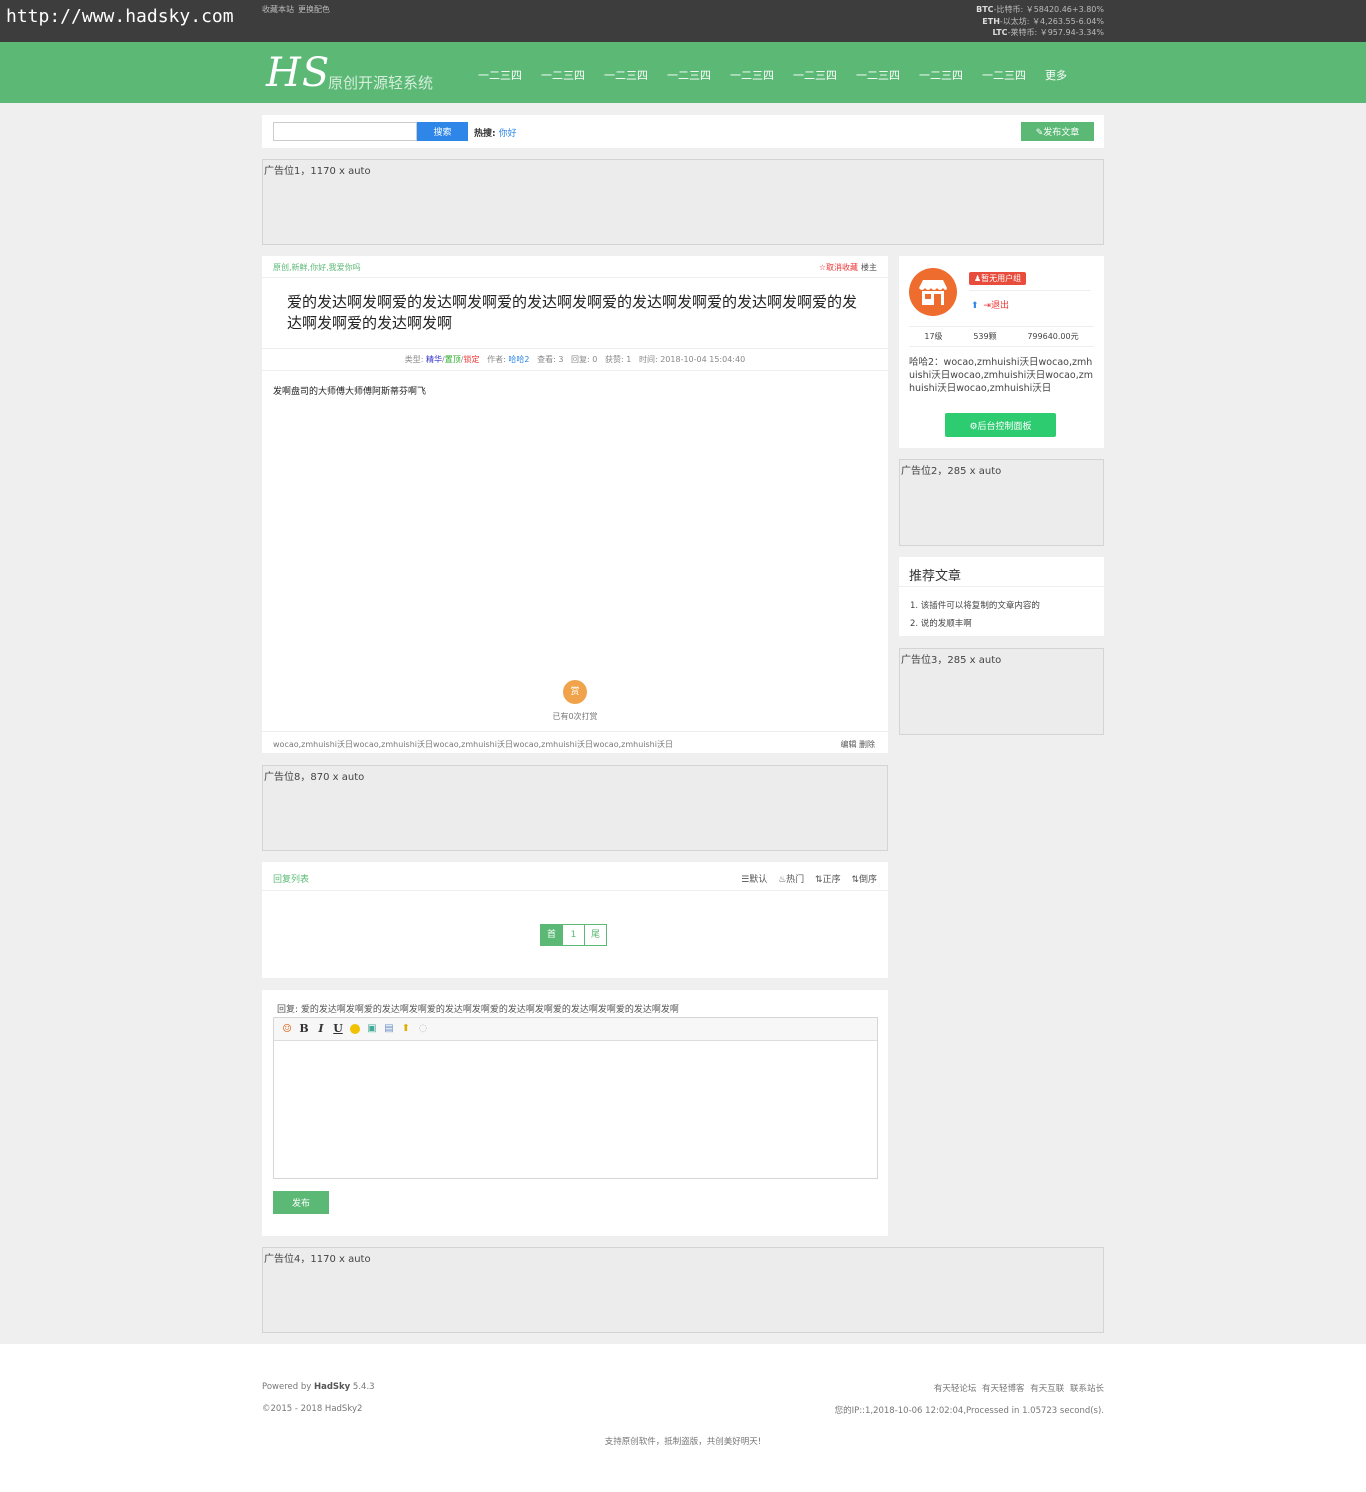 The height and width of the screenshot is (1492, 1366). What do you see at coordinates (1087, 1389) in the screenshot?
I see `footer-link: 联系站长` at bounding box center [1087, 1389].